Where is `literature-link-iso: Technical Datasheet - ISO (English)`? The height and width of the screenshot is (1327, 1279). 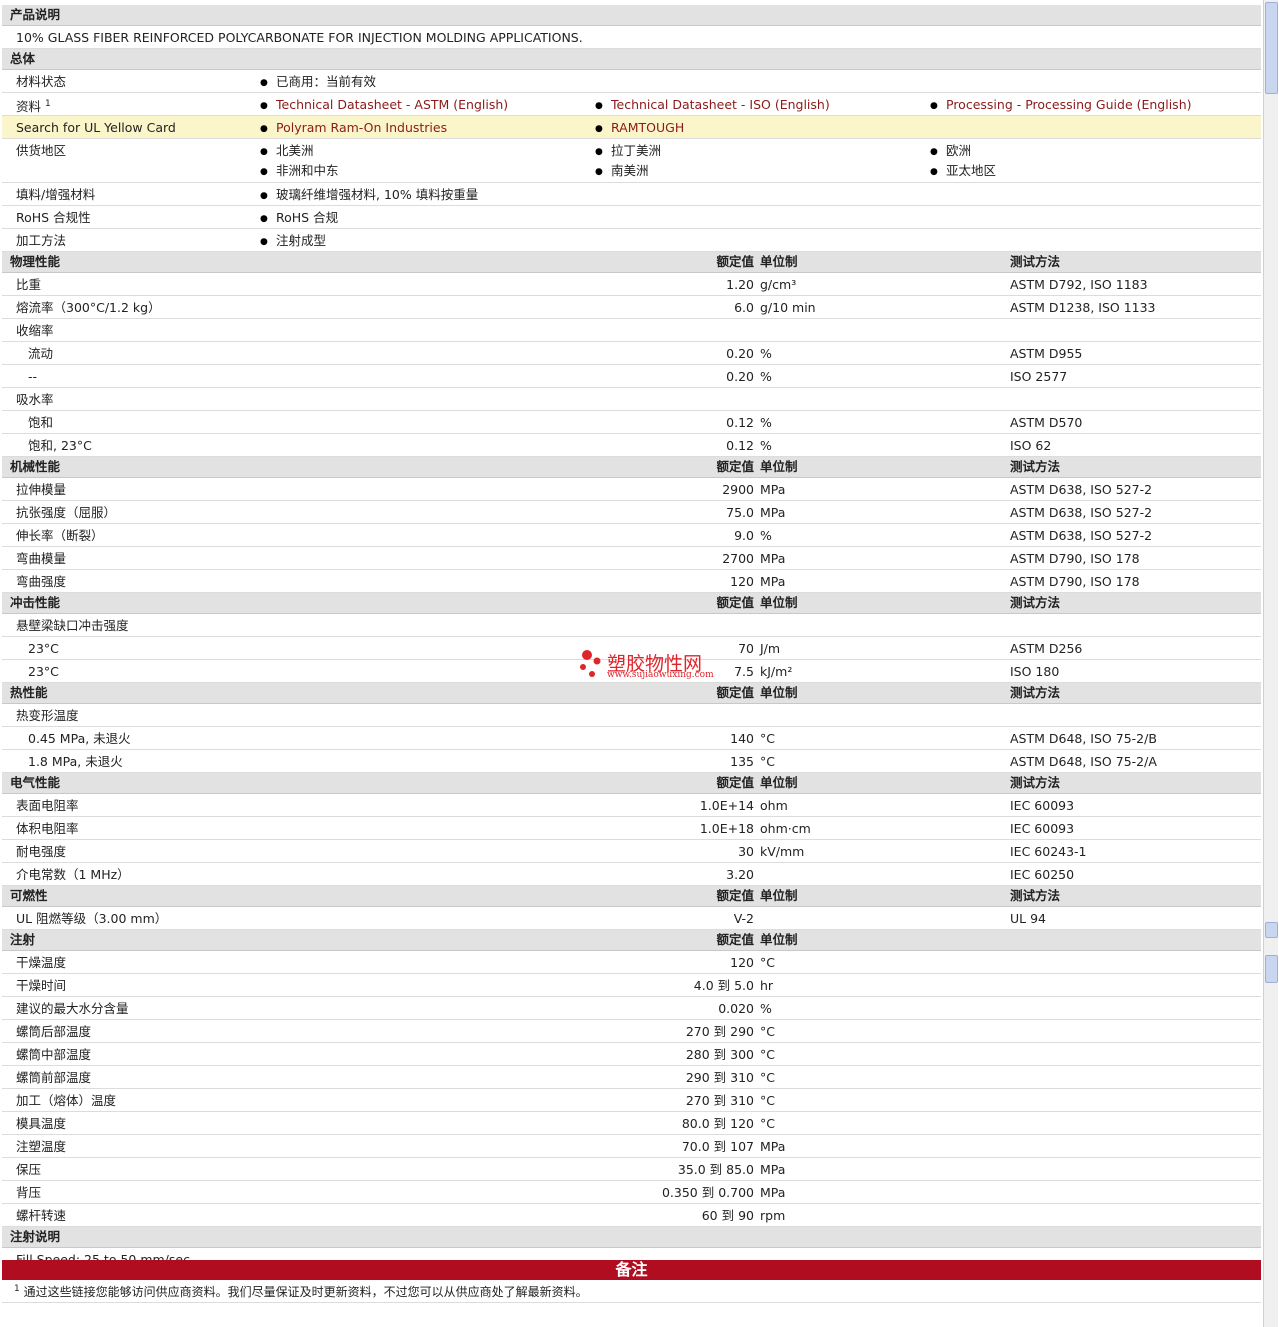 literature-link-iso: Technical Datasheet - ISO (English) is located at coordinates (712, 104).